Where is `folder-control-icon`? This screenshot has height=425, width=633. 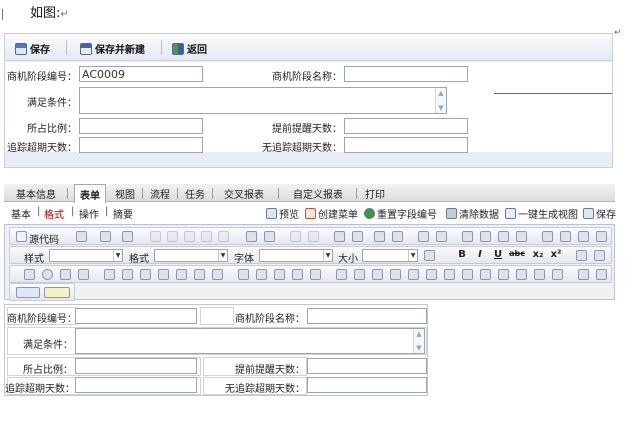
folder-control-icon is located at coordinates (279, 274).